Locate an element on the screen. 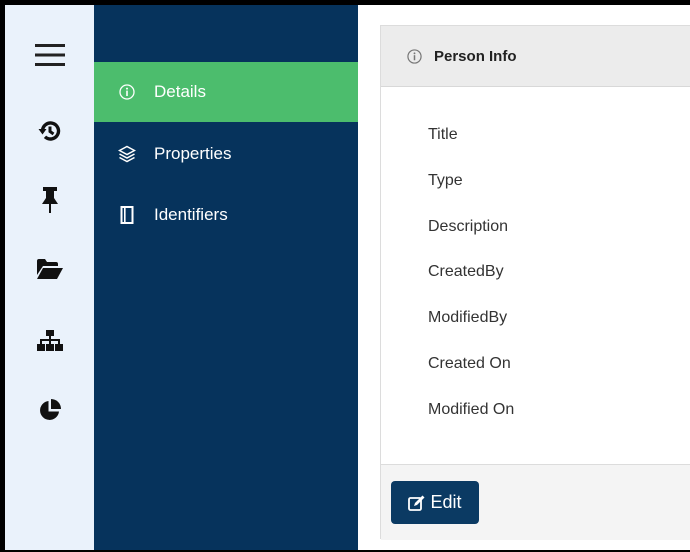 The width and height of the screenshot is (690, 552). edit-icon is located at coordinates (416, 503).